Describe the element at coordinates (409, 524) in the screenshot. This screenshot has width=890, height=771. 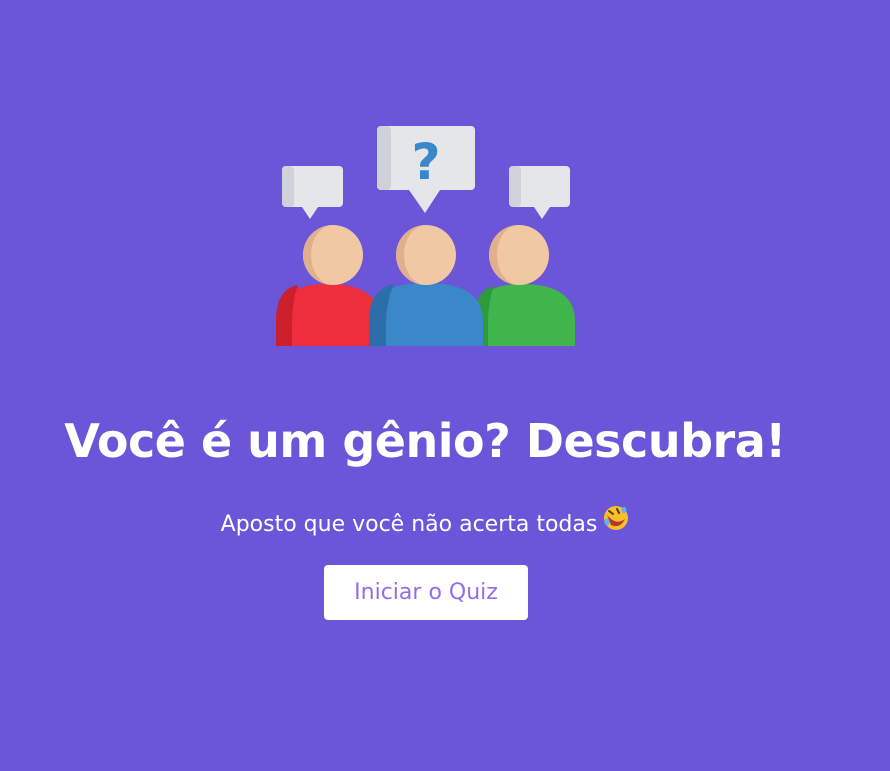
I see `subtitle-text: Aposto que você não acerta todas` at that location.